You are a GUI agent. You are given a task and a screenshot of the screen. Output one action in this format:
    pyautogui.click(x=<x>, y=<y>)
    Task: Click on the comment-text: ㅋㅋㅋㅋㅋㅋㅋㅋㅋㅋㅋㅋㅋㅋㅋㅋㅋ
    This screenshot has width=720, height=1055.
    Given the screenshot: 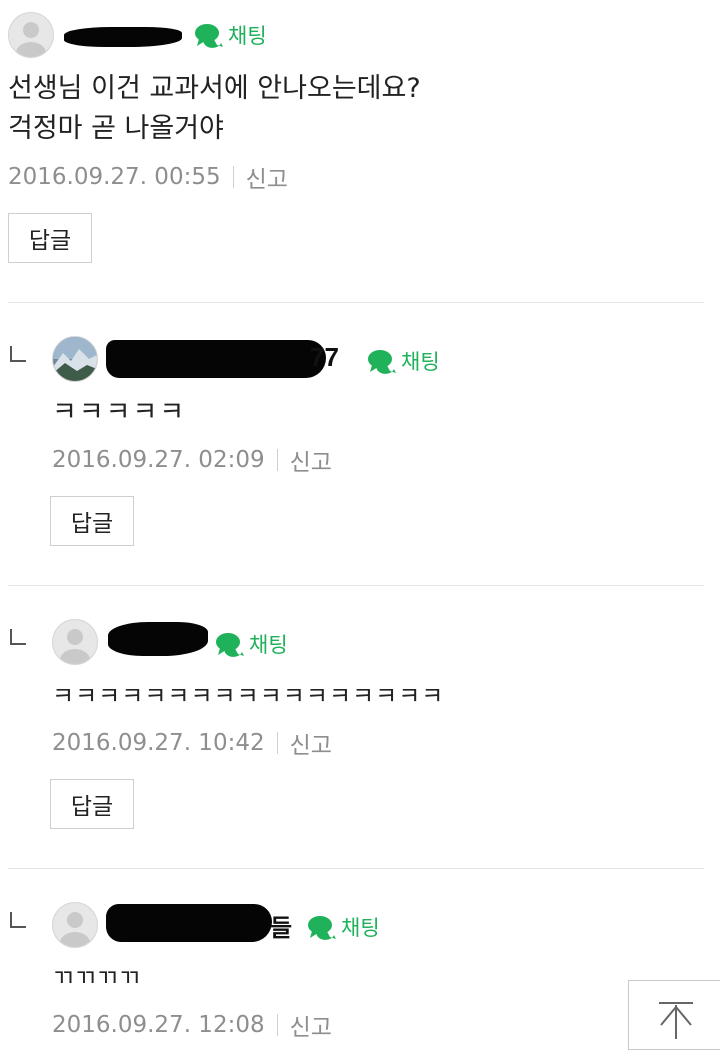 What is the action you would take?
    pyautogui.click(x=248, y=696)
    